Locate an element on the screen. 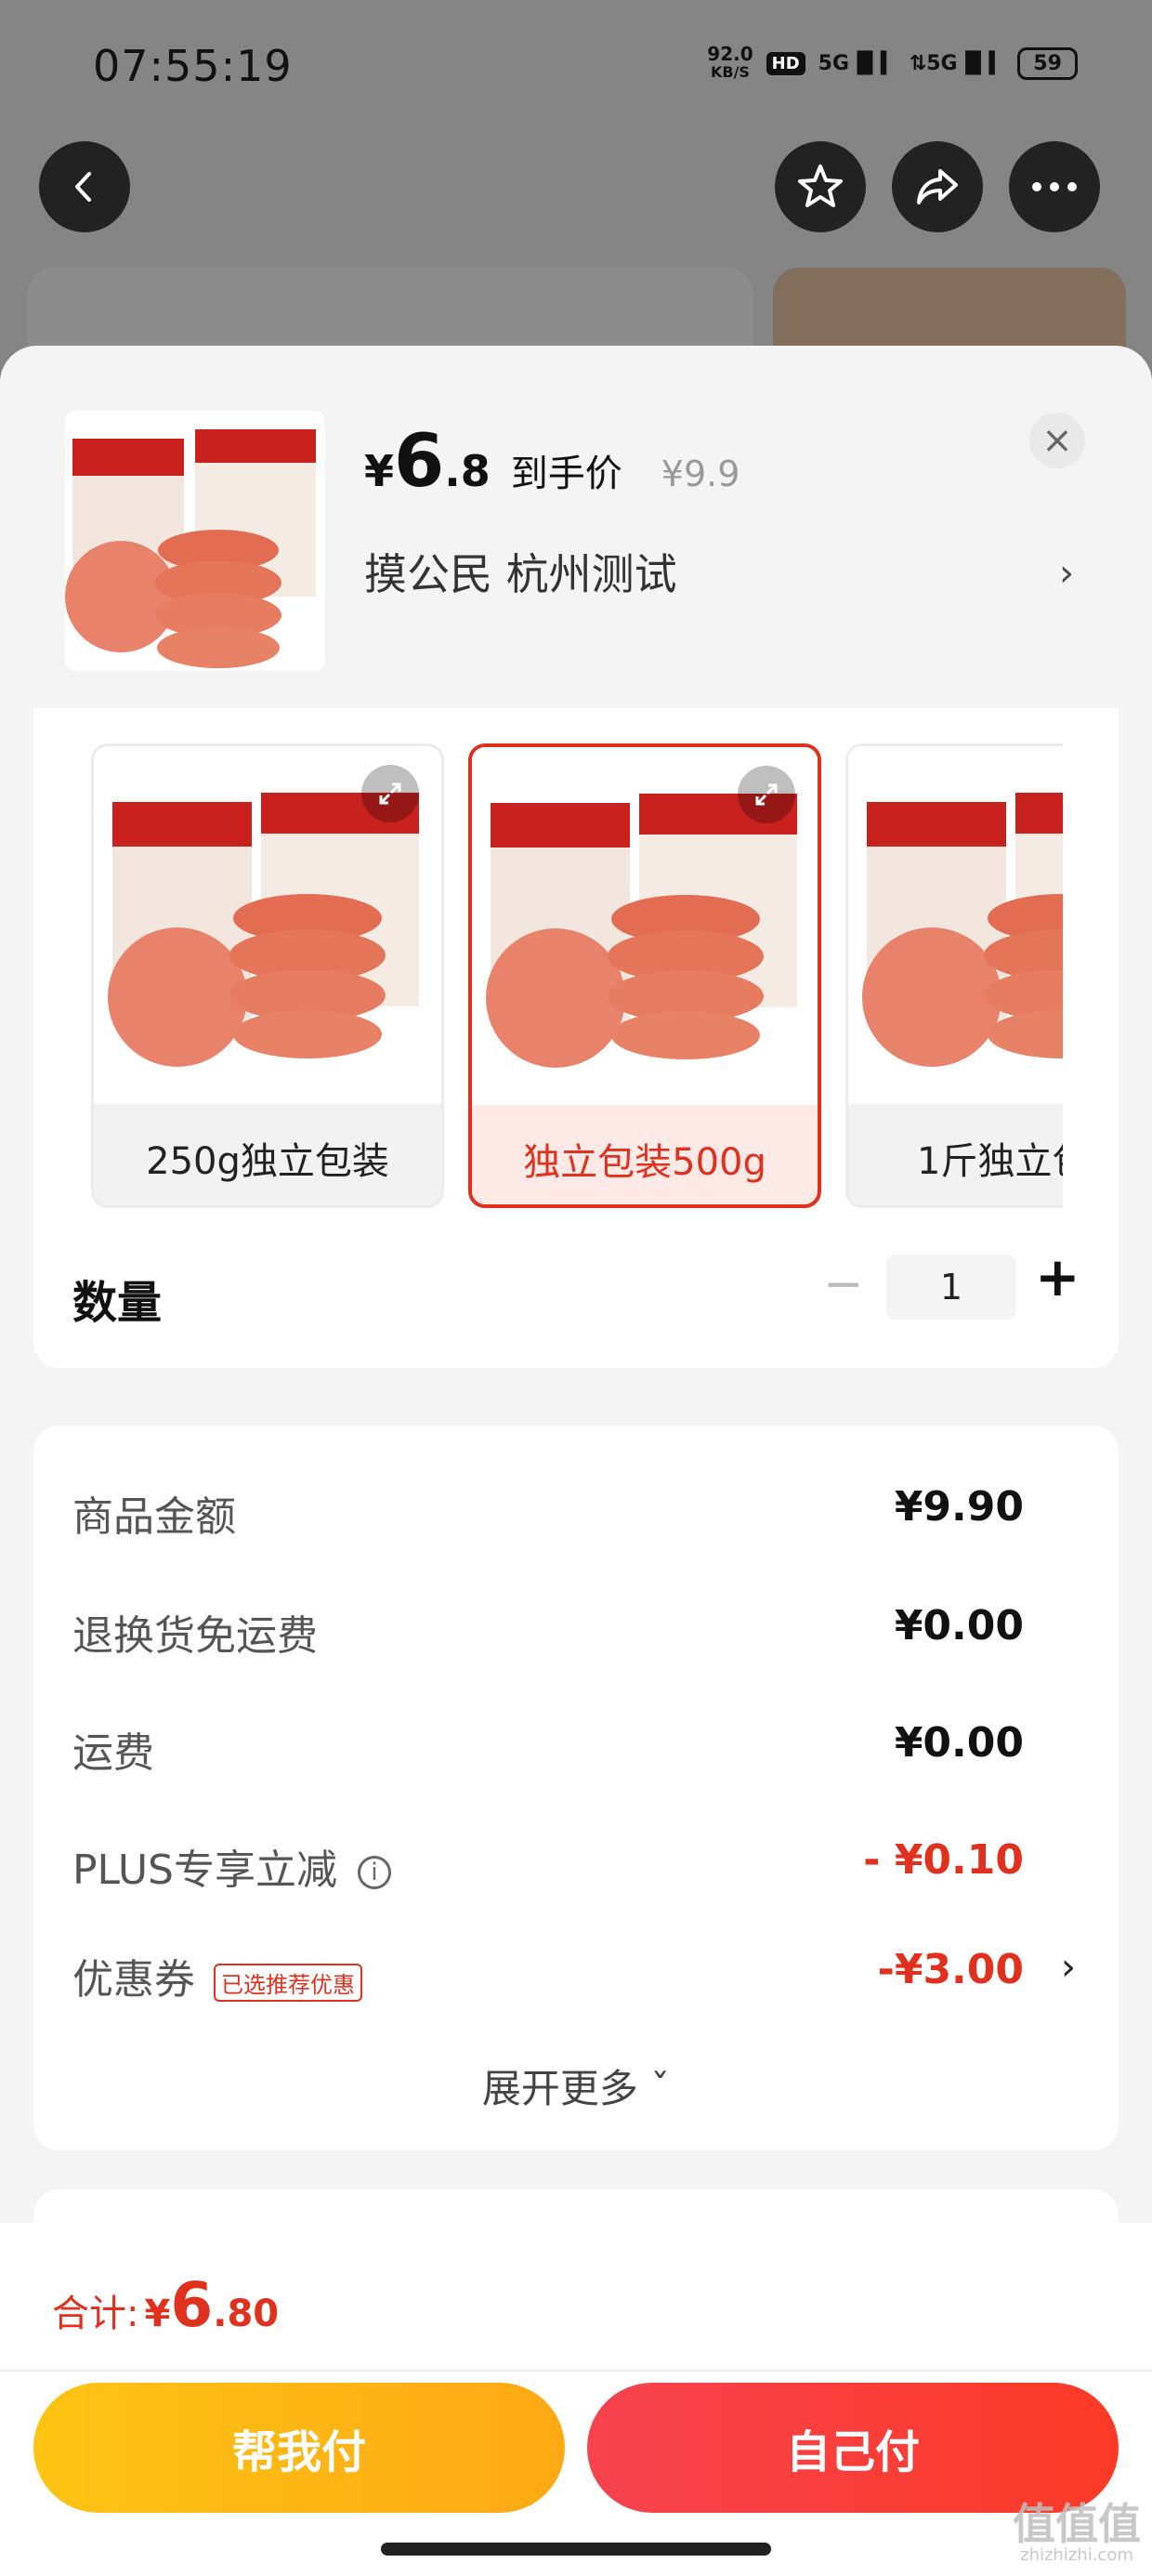  sku-option-250g: 250g独立包装 is located at coordinates (267, 975).